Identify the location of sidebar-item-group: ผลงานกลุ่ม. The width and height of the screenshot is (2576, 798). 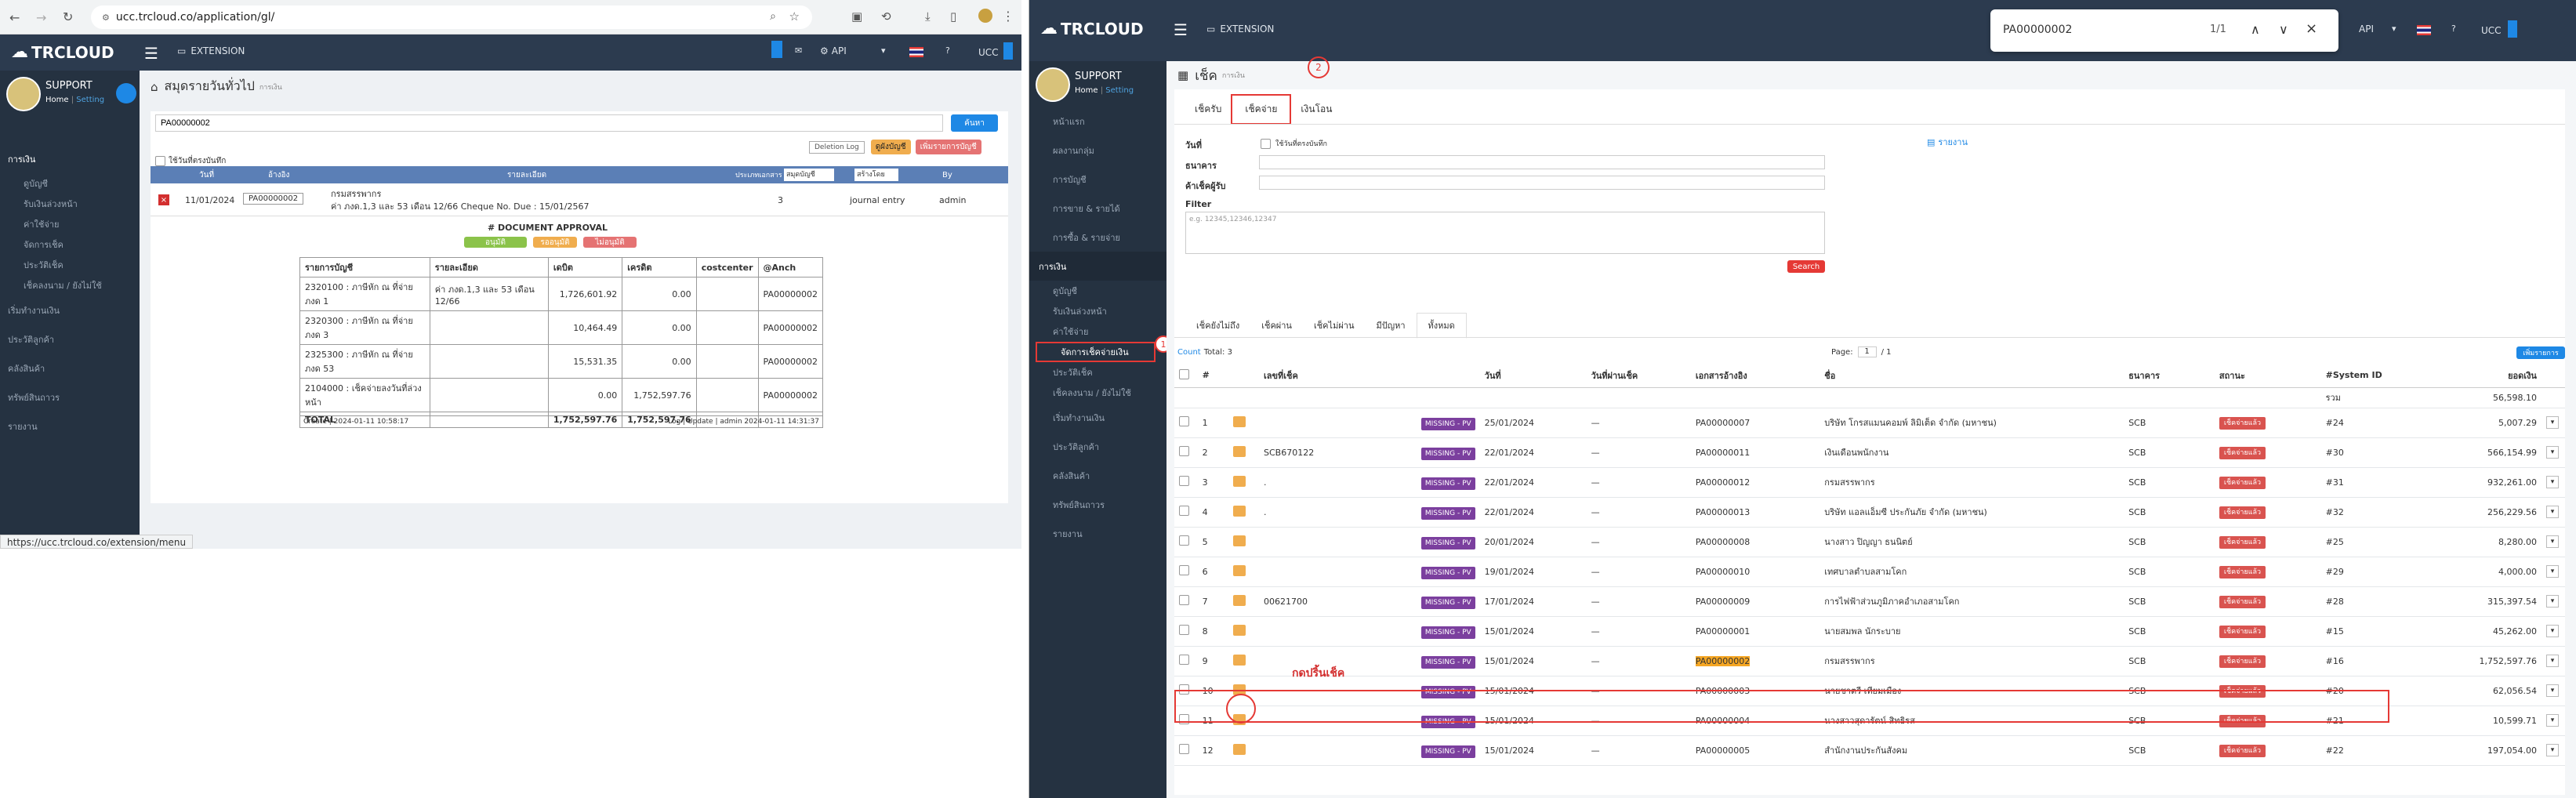
(1097, 150).